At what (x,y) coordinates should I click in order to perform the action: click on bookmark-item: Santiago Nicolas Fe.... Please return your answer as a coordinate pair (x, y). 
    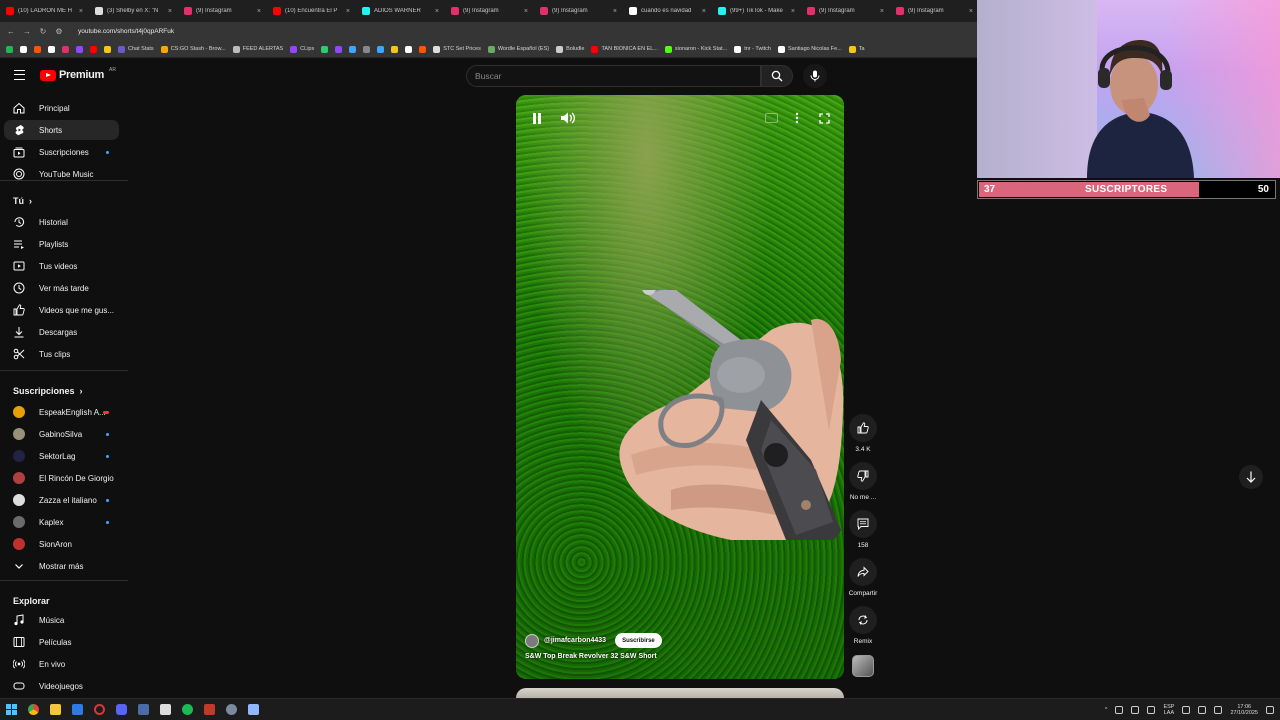
    Looking at the image, I should click on (809, 49).